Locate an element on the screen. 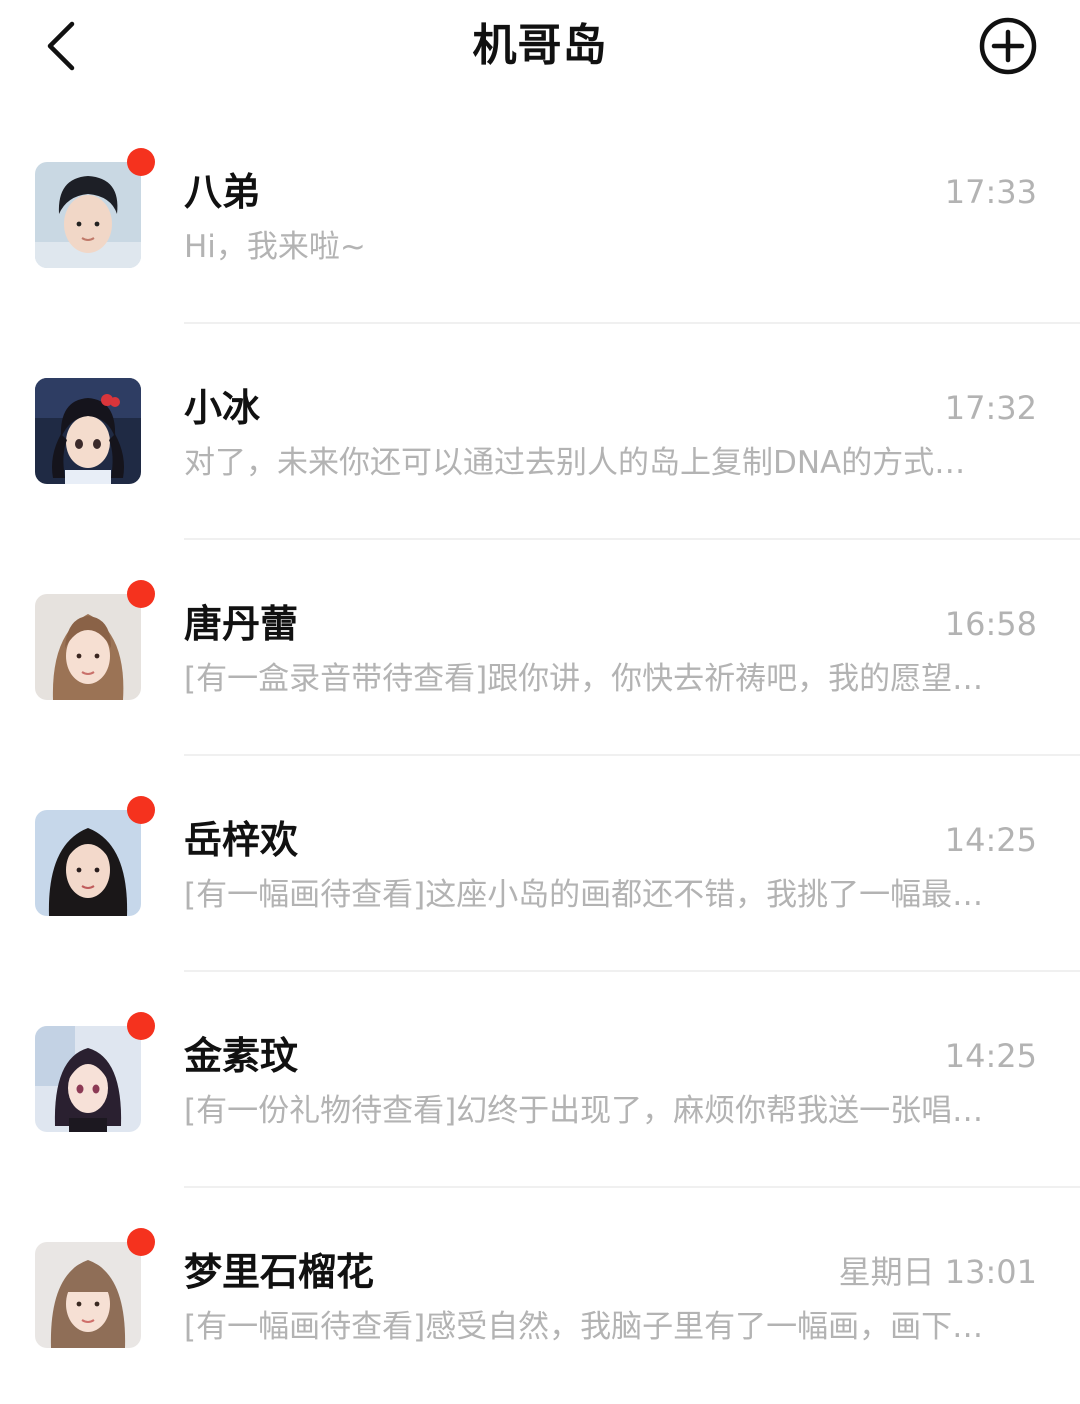 The image size is (1080, 1404). message-time: 17:32 is located at coordinates (990, 408).